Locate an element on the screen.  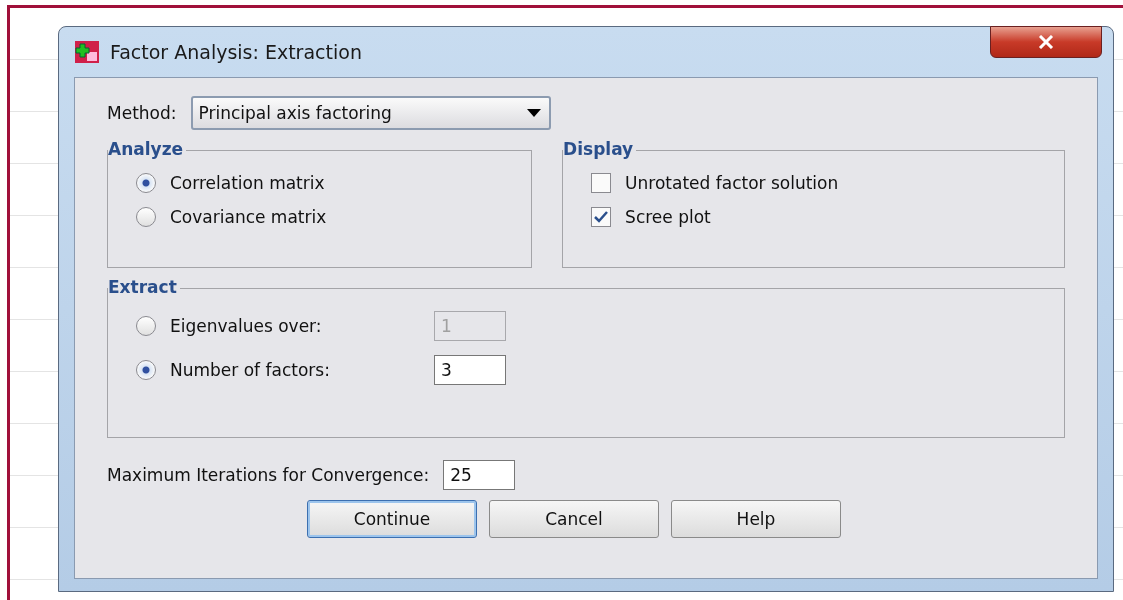
option-label: Scree plot is located at coordinates (668, 217).